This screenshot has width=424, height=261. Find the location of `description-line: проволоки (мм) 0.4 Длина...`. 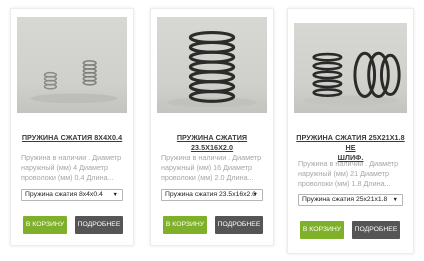

description-line: проволоки (мм) 0.4 Длина... is located at coordinates (67, 178).